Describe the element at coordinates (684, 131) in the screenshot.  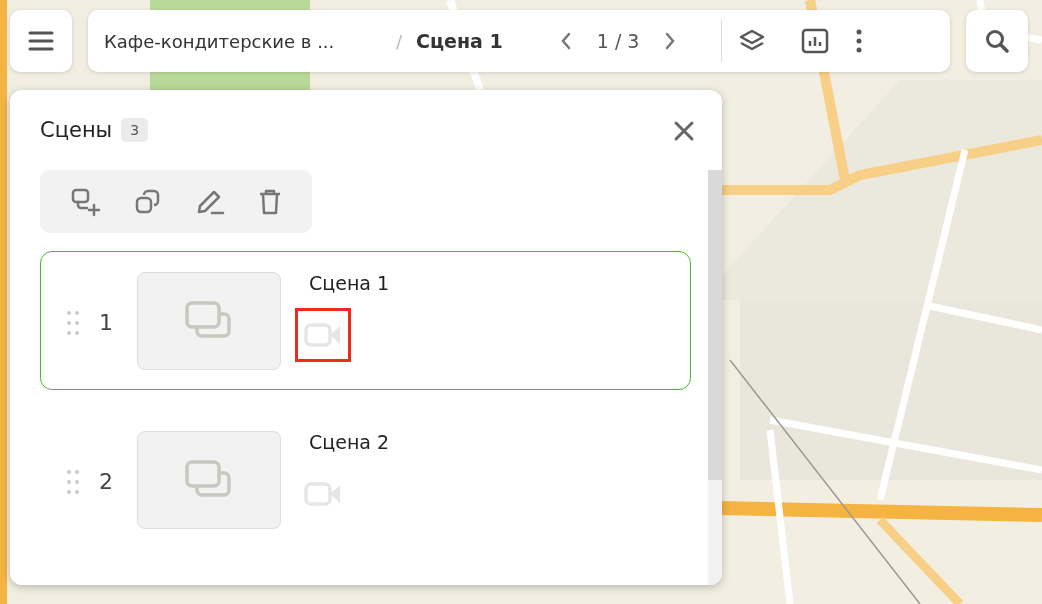
I see `close-icon` at that location.